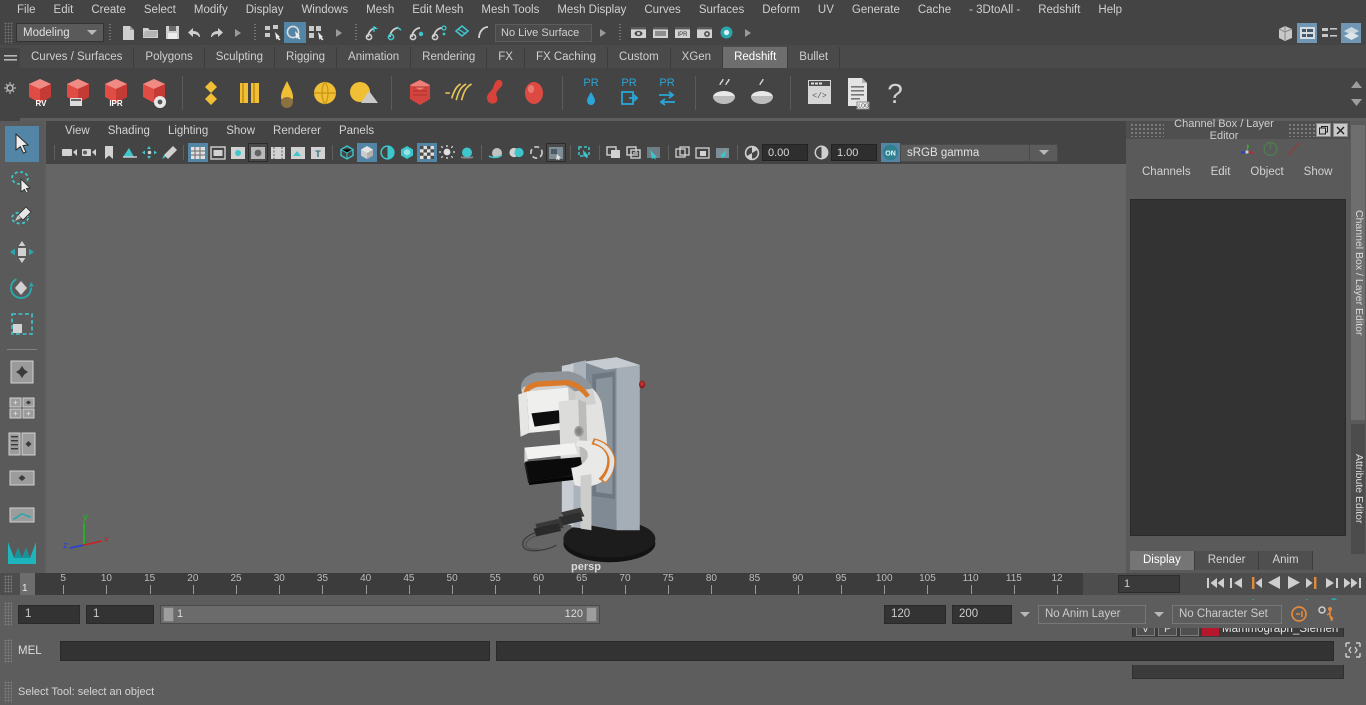 This screenshot has height=705, width=1366. Describe the element at coordinates (374, 57) in the screenshot. I see `shelf-tab-animation: Animation` at that location.